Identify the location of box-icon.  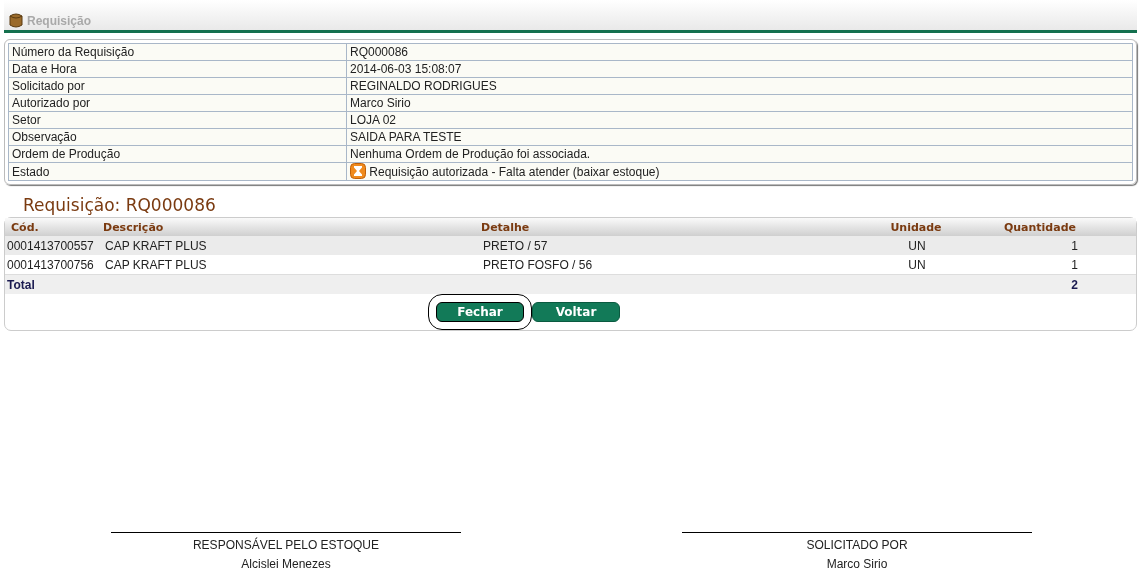
(16, 20).